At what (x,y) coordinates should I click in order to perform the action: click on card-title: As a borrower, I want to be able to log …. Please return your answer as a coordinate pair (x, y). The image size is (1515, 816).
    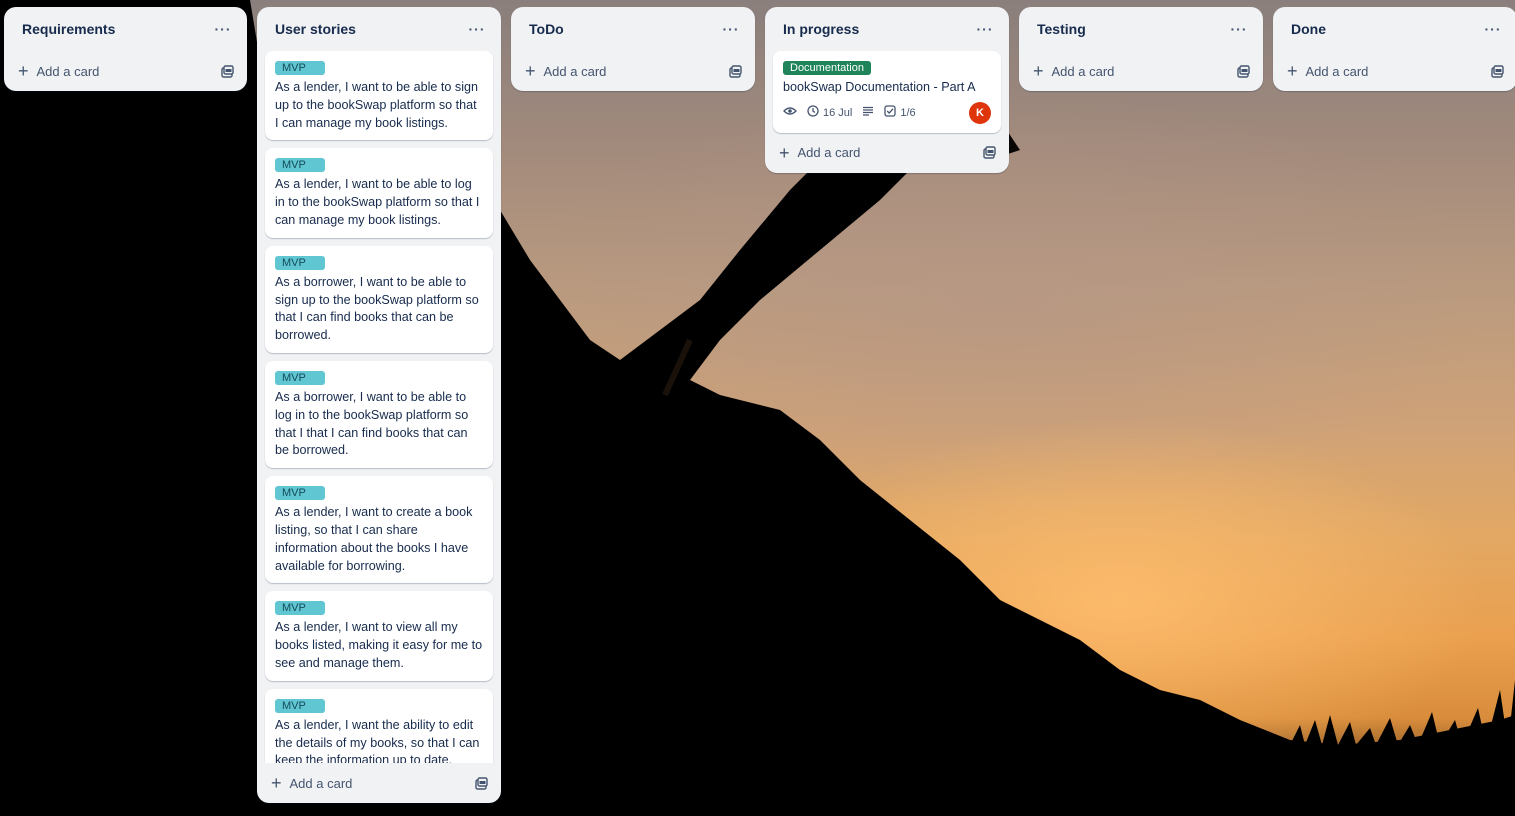
    Looking at the image, I should click on (372, 423).